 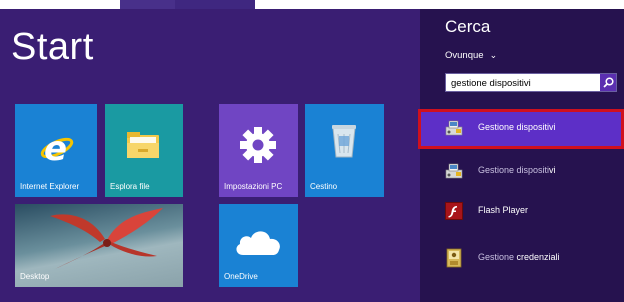 I want to click on tile-internet-explorer: e Internet Explorer, so click(x=56, y=150).